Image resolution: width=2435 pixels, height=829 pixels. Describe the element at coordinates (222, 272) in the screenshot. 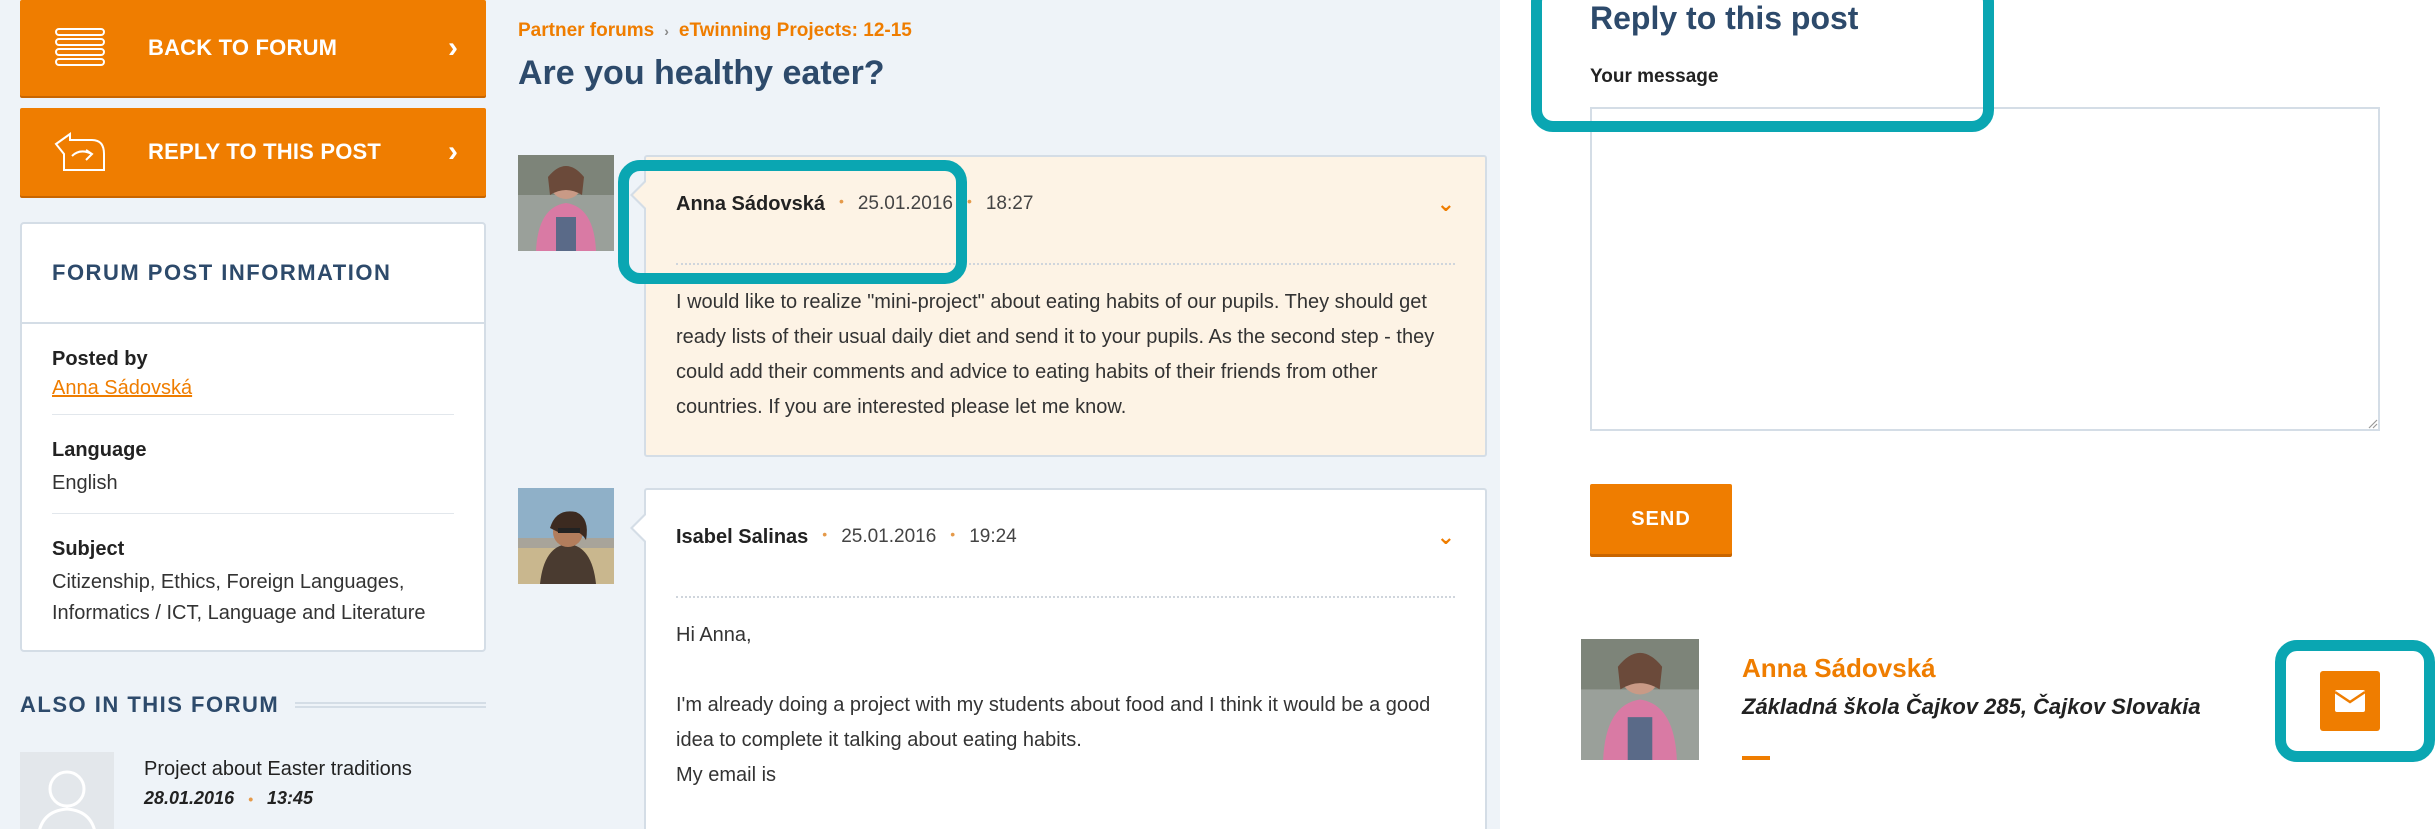

I see `info-panel-title: FORUM POST INFORMATION` at that location.